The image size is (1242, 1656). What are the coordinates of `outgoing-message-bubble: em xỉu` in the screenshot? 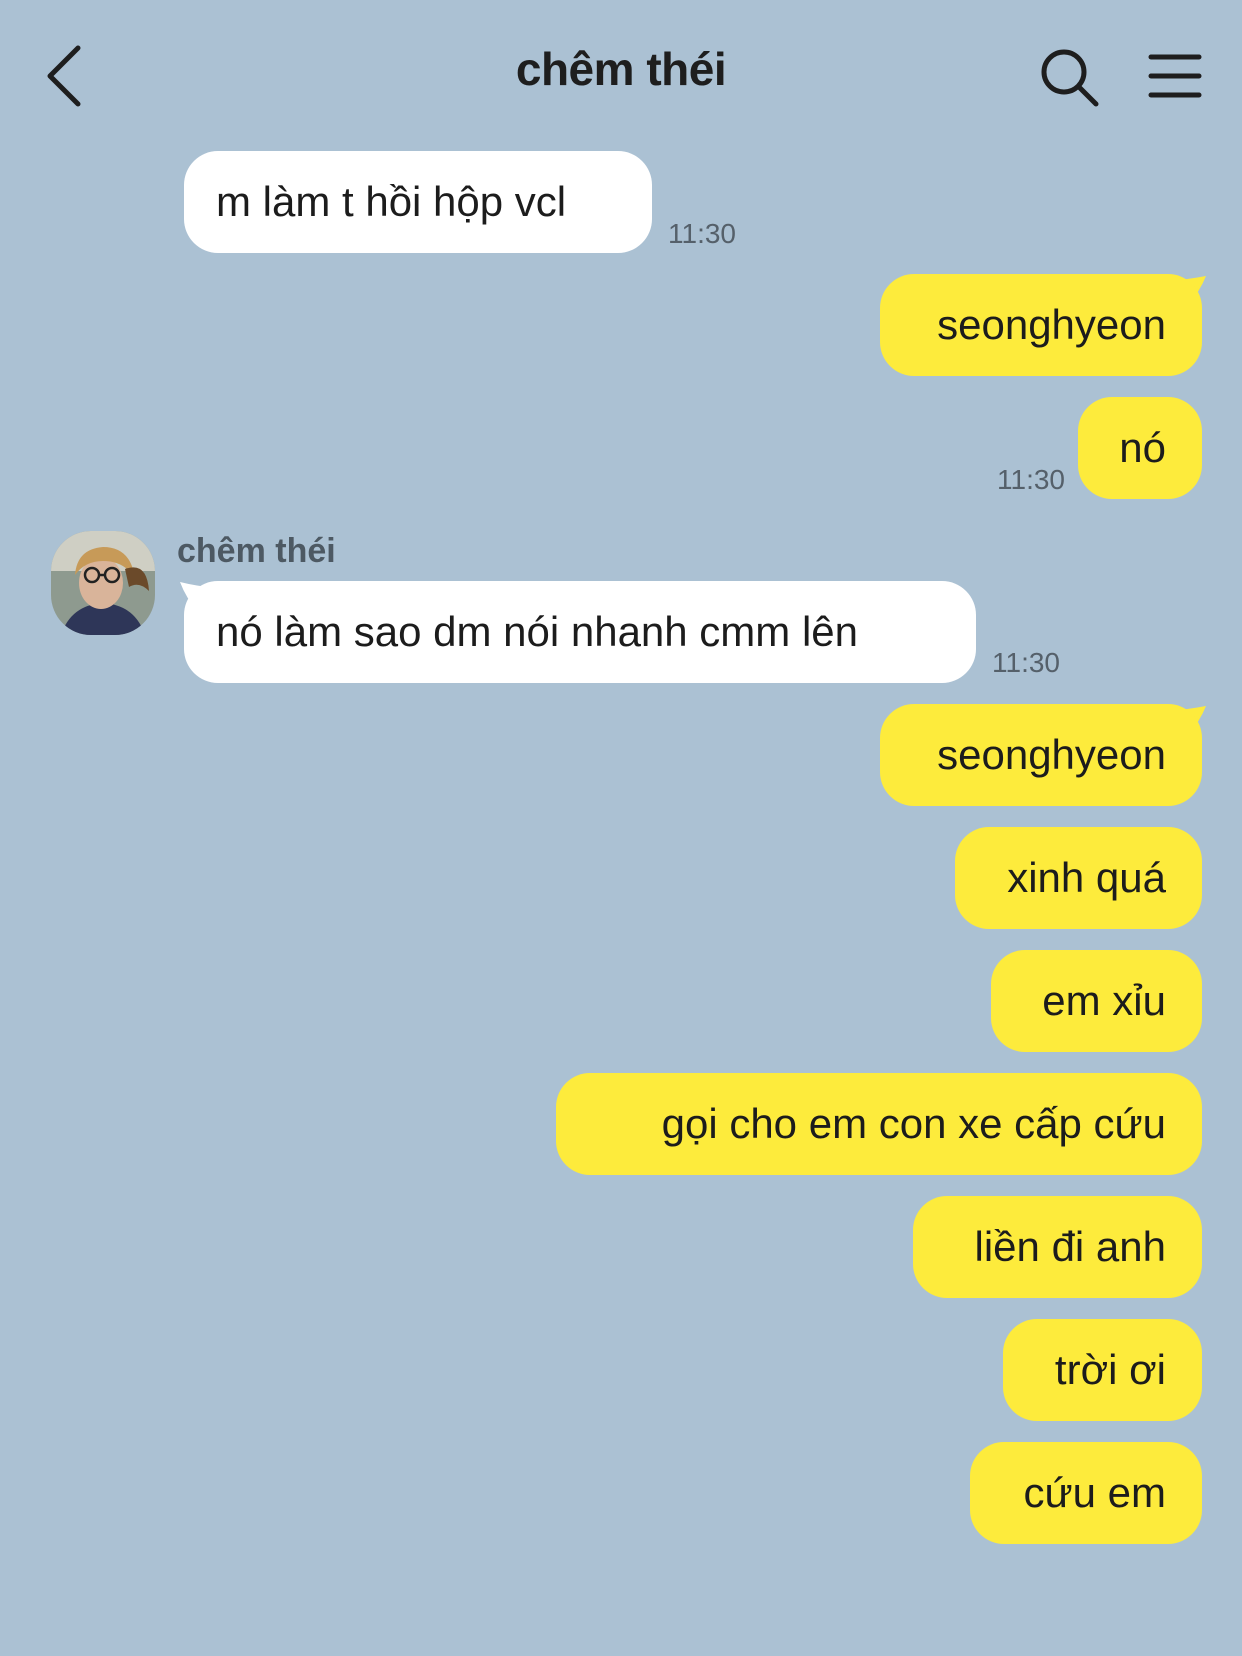 It's located at (1096, 1001).